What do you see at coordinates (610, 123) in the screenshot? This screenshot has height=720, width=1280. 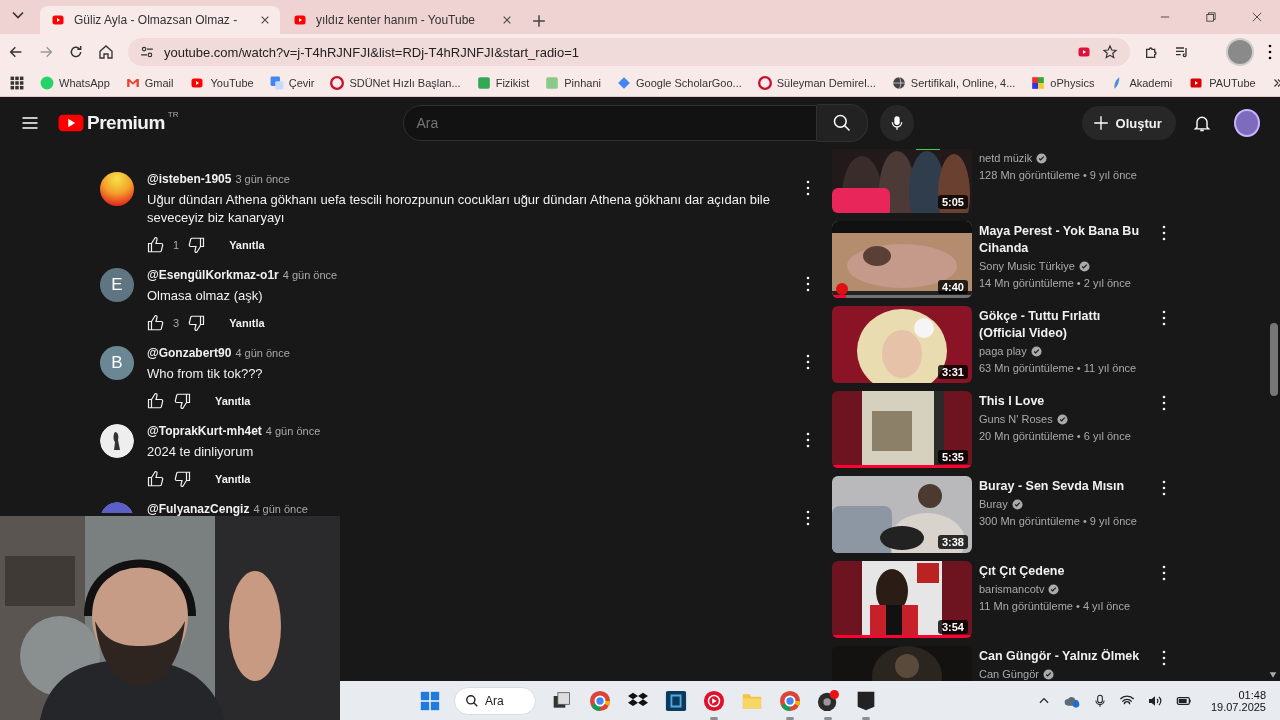 I see `search-field: Ara` at bounding box center [610, 123].